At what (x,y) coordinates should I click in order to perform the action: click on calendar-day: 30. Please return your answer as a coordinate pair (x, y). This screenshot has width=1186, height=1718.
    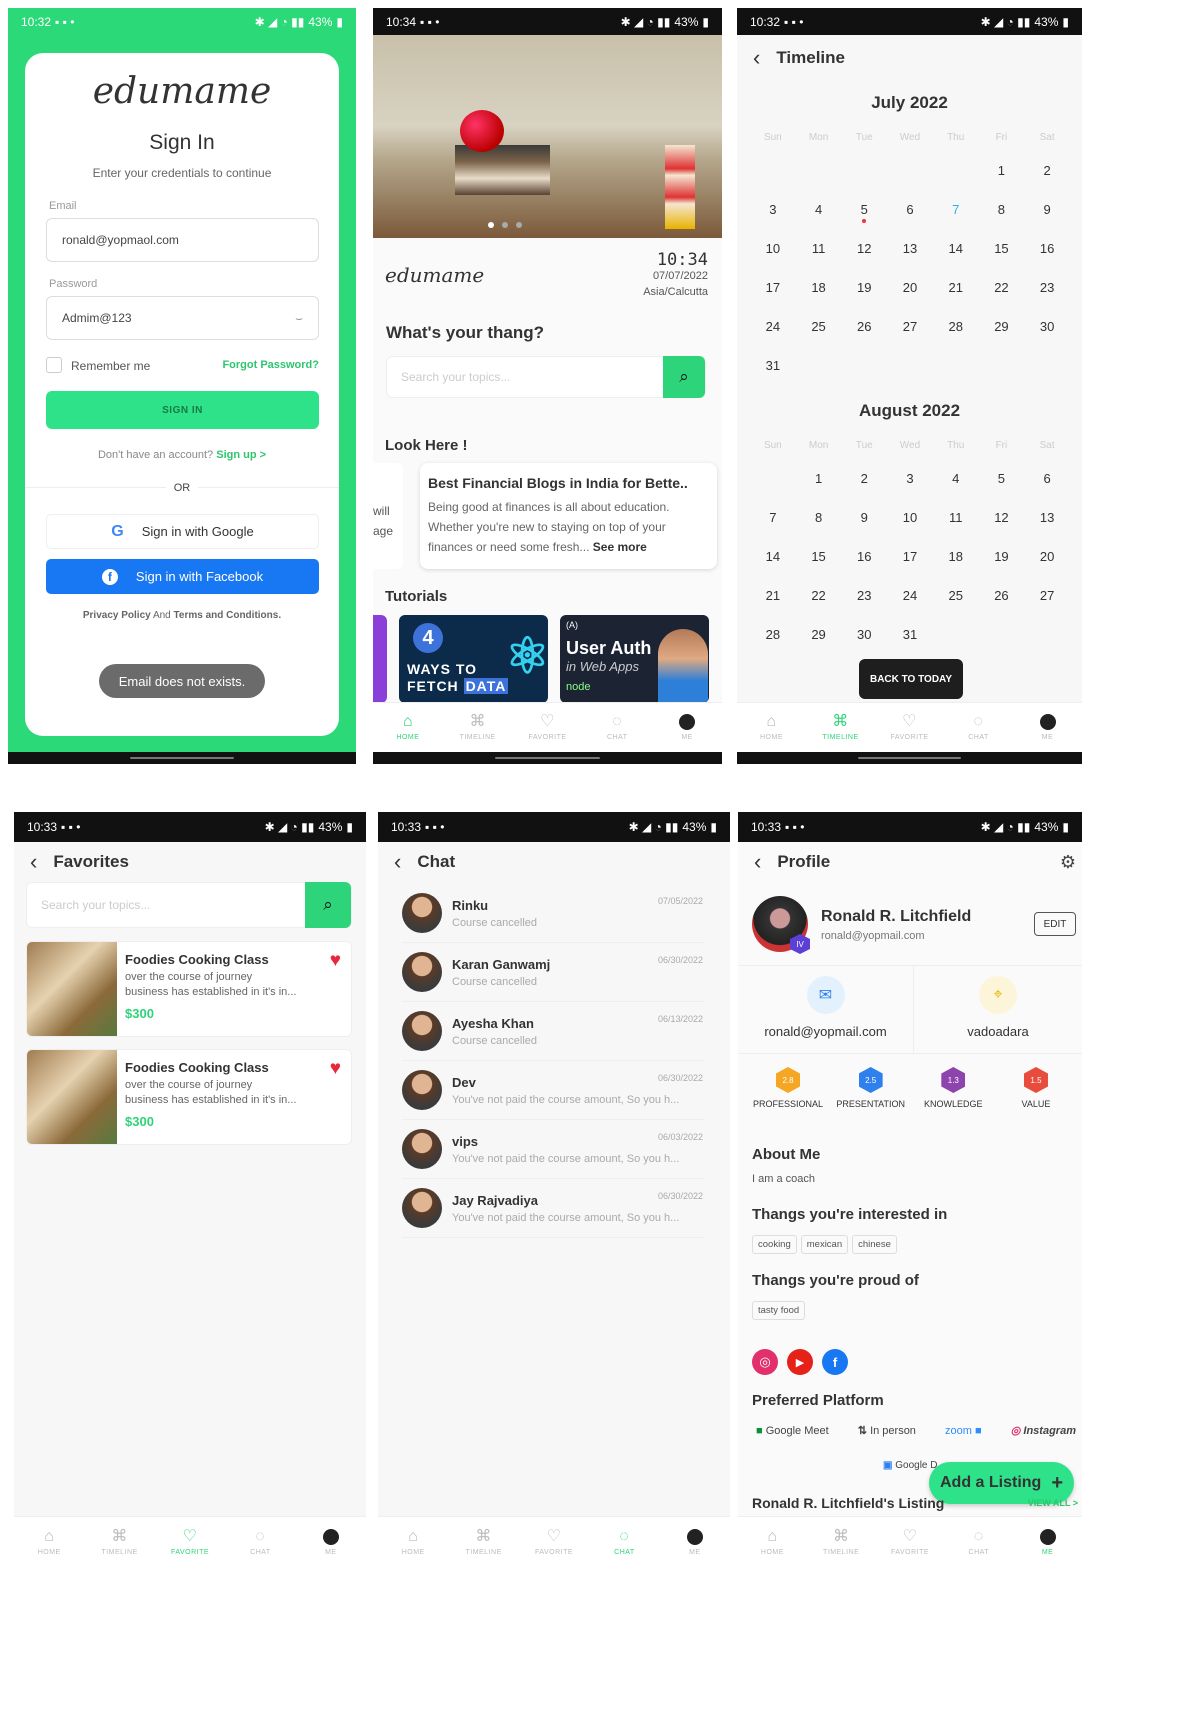
    Looking at the image, I should click on (1047, 326).